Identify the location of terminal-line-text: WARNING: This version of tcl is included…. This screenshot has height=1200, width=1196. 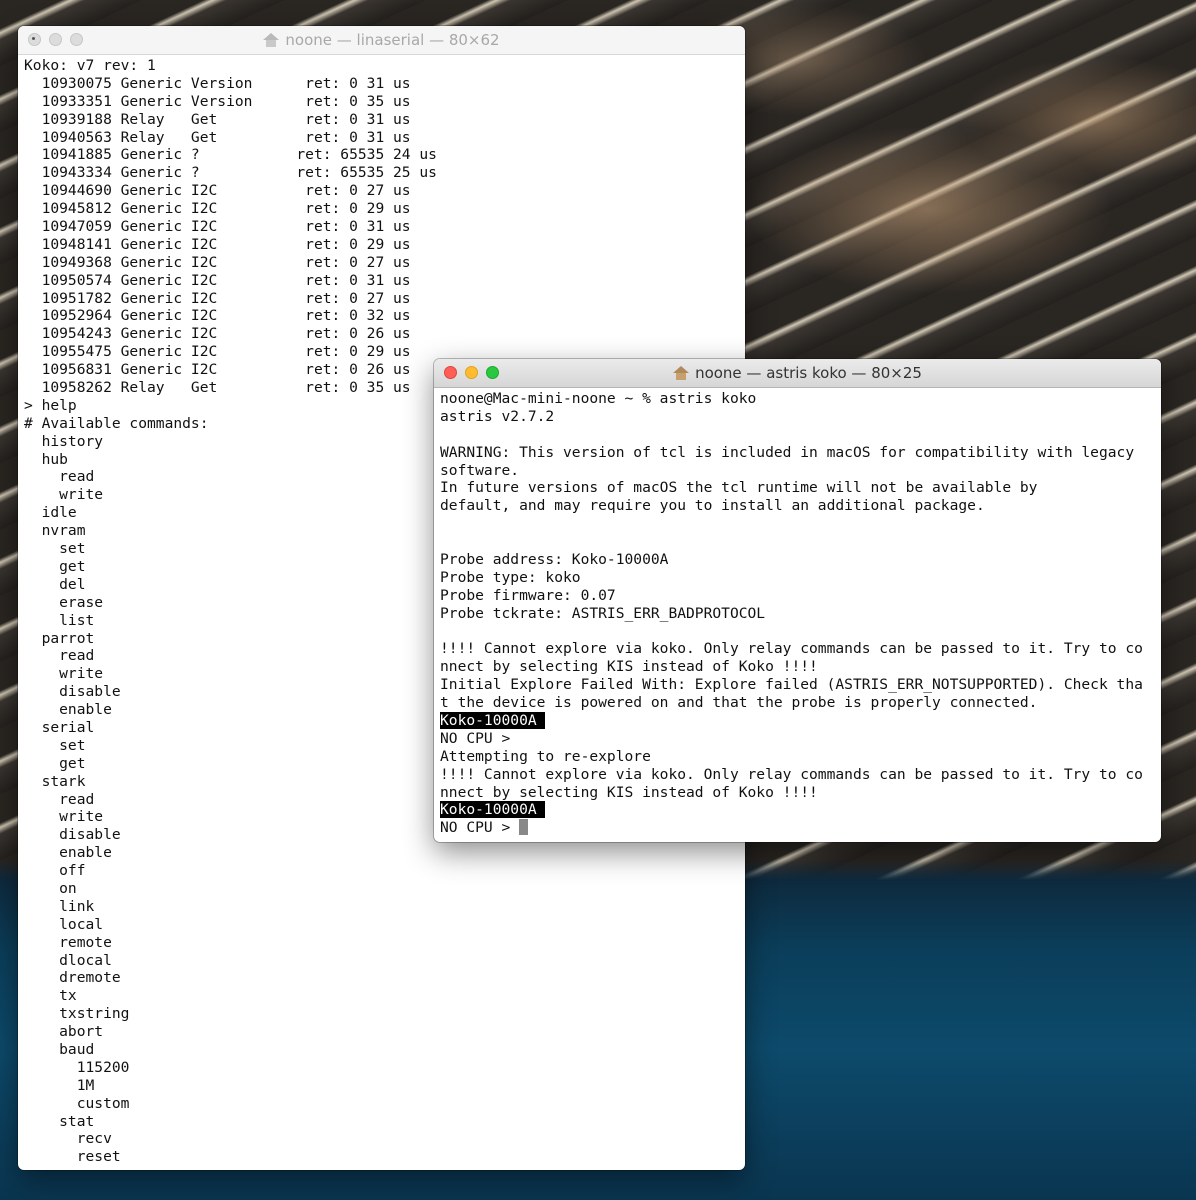
(787, 452).